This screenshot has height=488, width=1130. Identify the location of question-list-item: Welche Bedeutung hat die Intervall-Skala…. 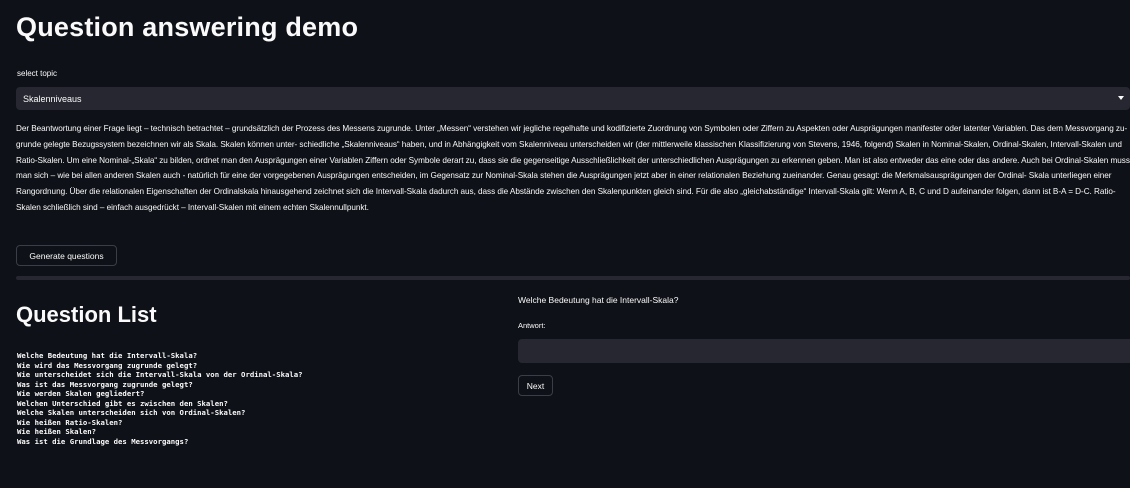
(107, 355).